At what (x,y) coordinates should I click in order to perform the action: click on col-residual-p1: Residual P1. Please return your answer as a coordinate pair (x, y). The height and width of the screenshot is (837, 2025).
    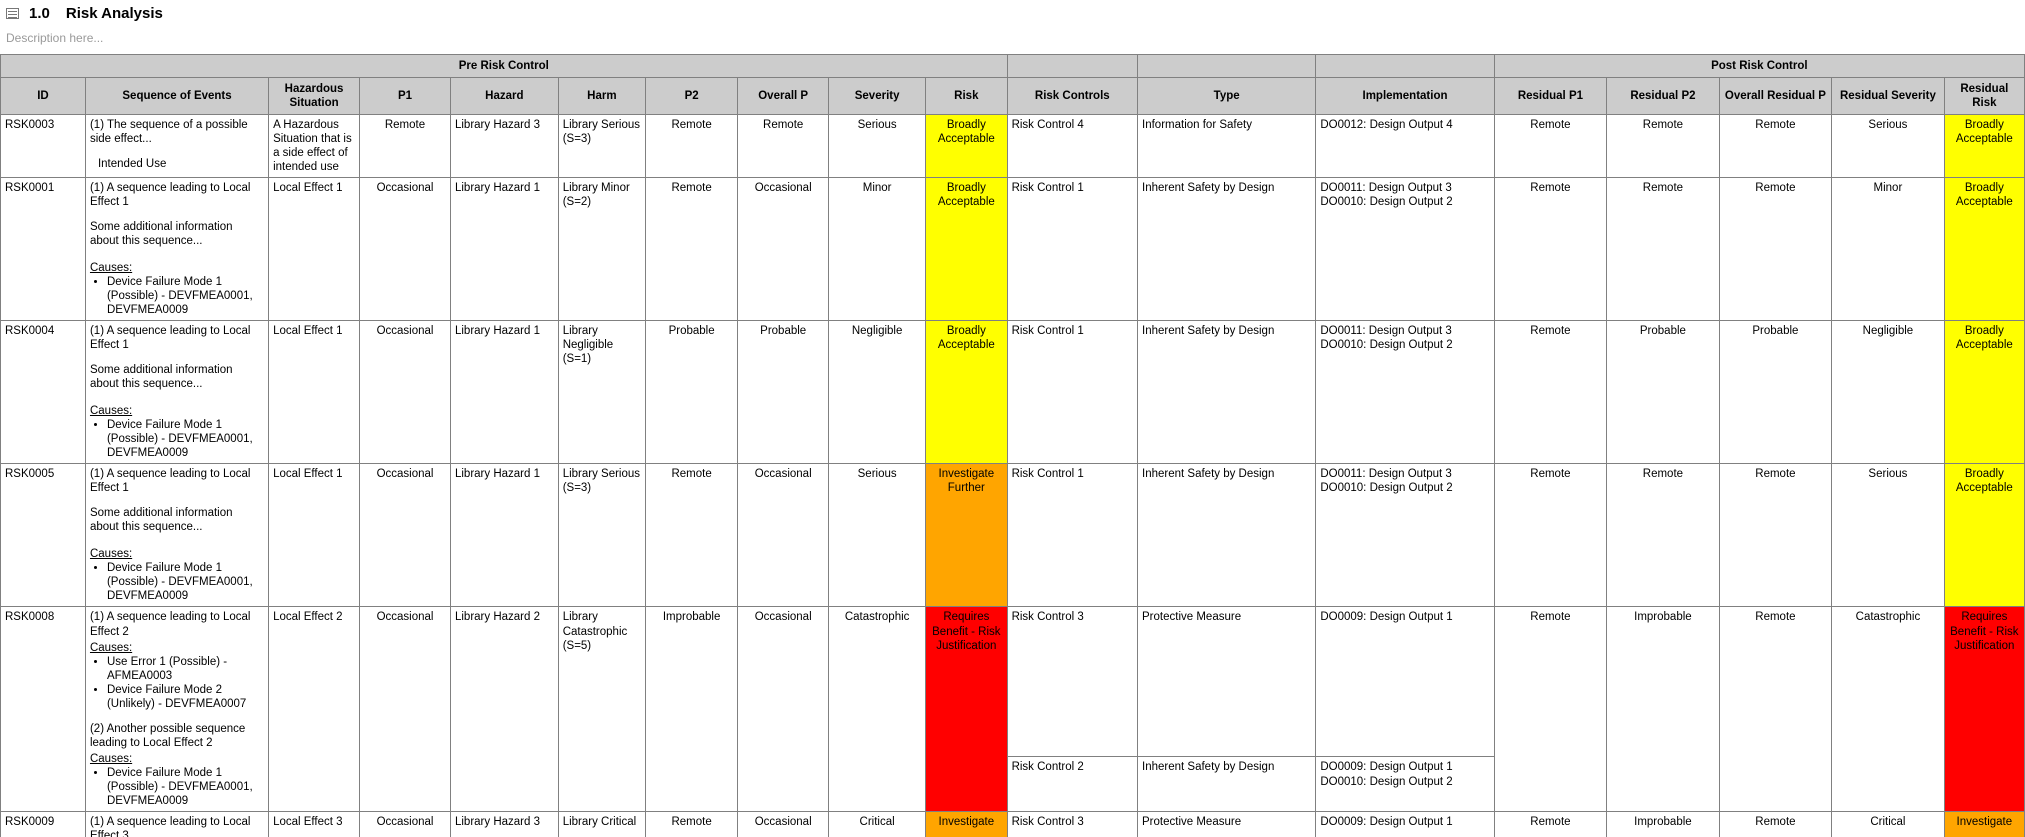
    Looking at the image, I should click on (1550, 96).